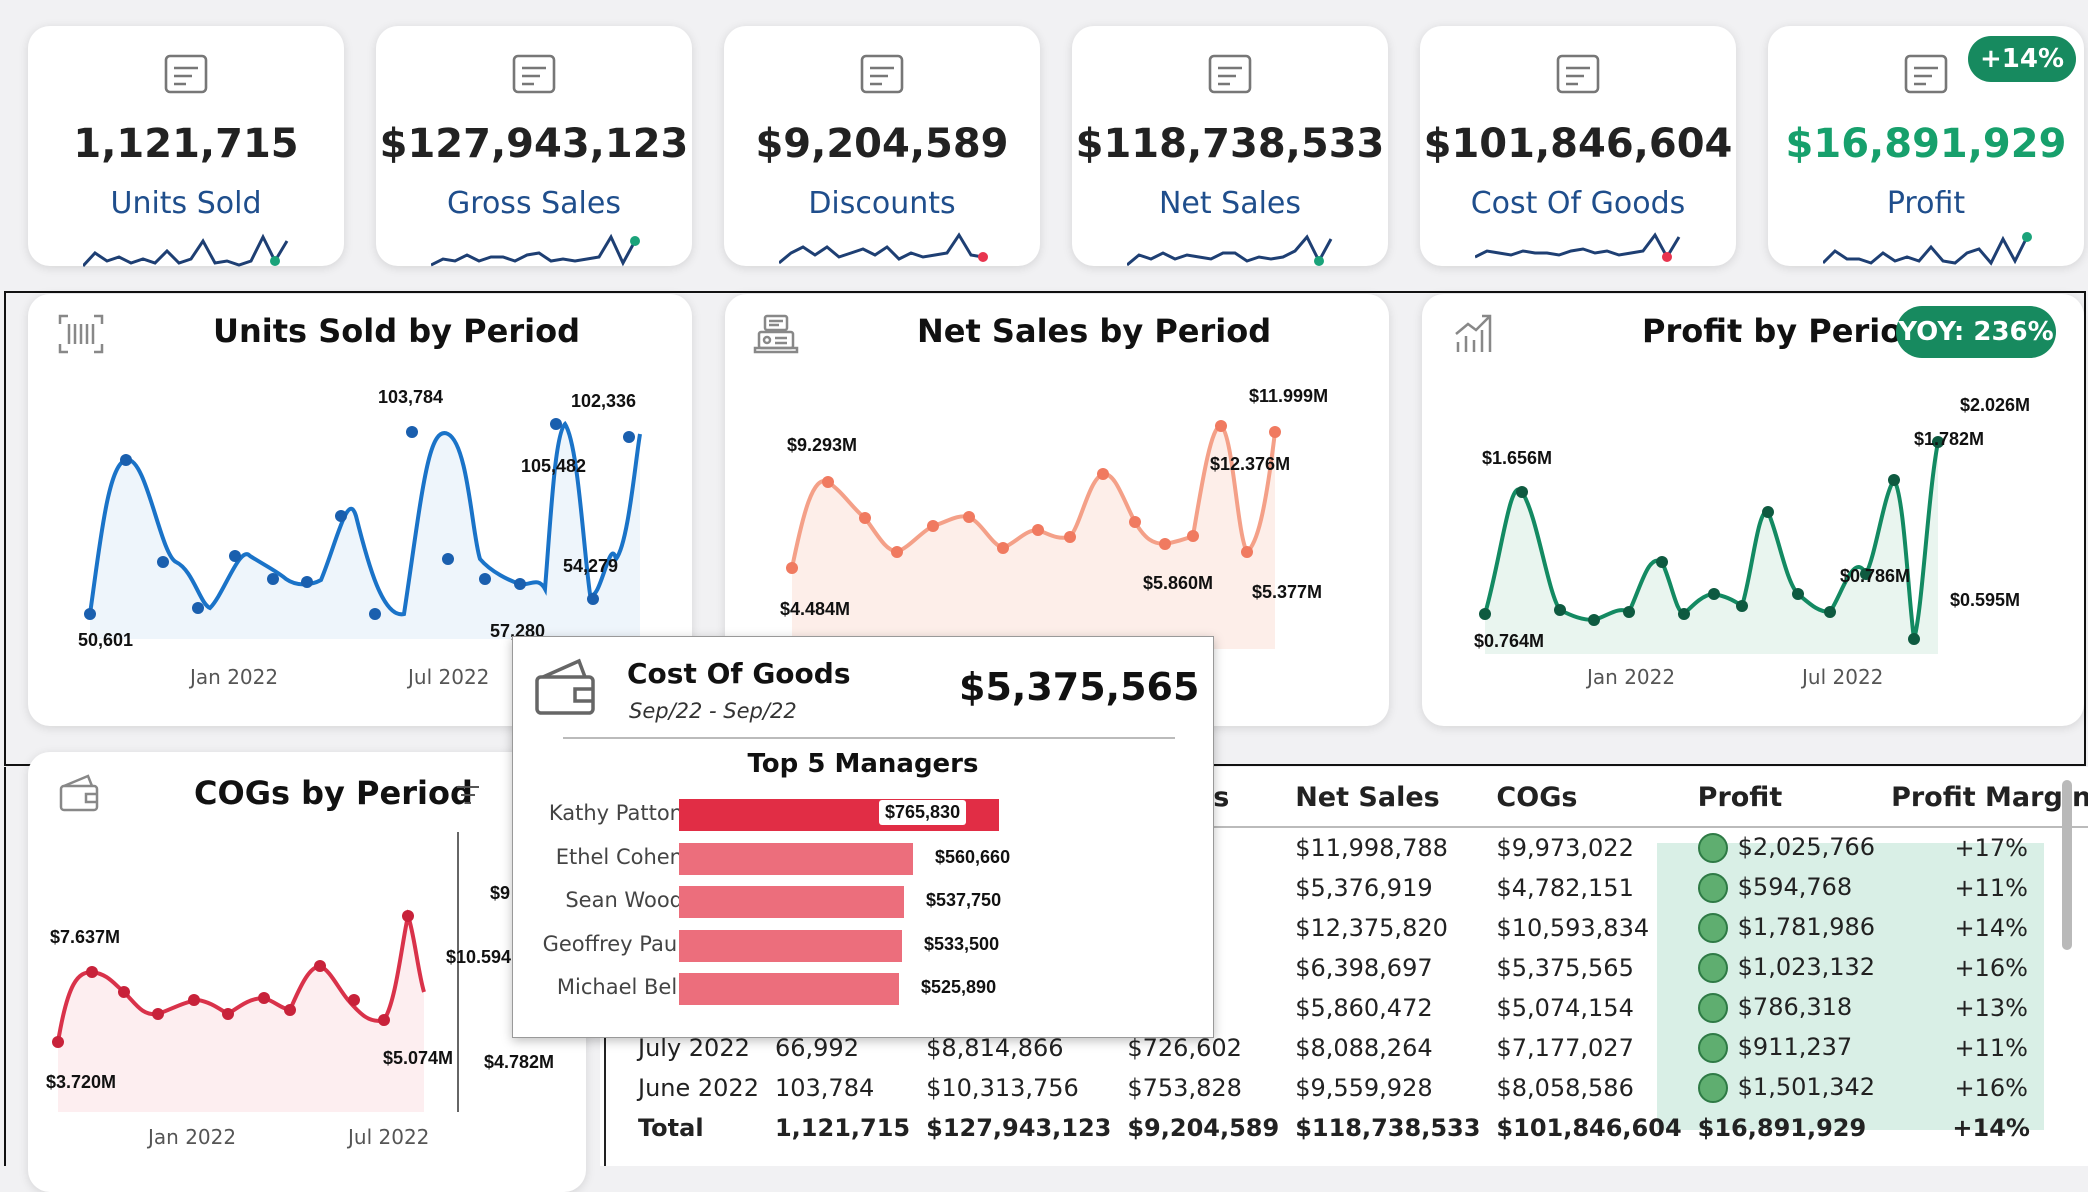 Image resolution: width=2088 pixels, height=1192 pixels. Describe the element at coordinates (1786, 798) in the screenshot. I see `col-header: Profit` at that location.